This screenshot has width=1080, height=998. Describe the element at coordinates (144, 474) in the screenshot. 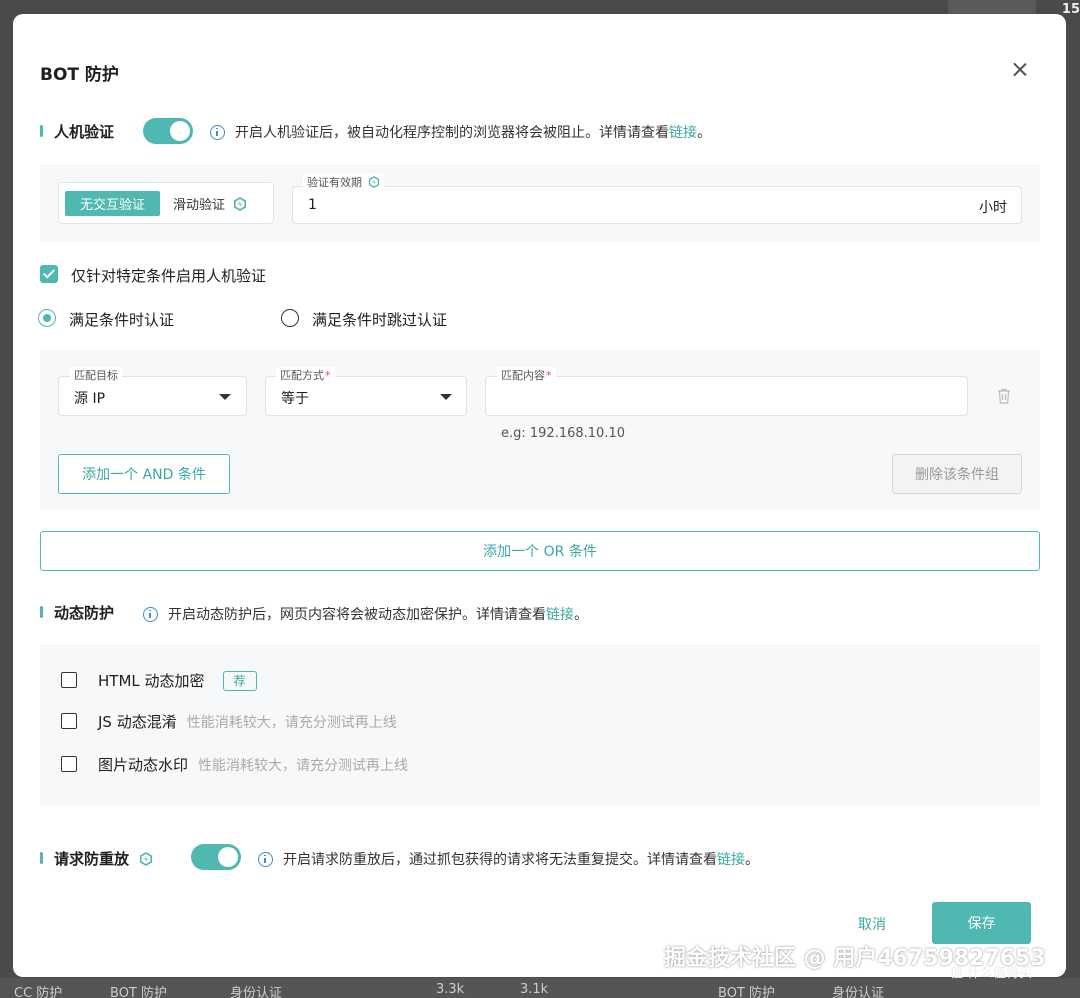

I see `add-and-condition-button: 添加一个 AND 条件` at that location.